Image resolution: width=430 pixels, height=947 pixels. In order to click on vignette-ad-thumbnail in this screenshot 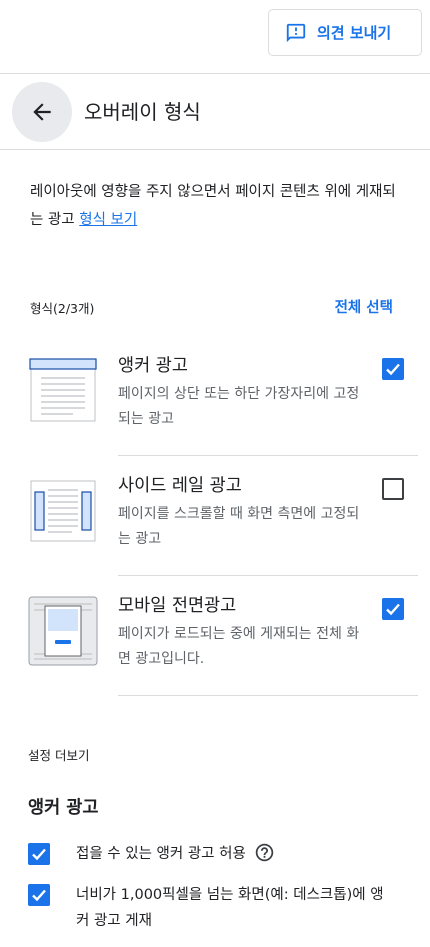, I will do `click(63, 631)`.